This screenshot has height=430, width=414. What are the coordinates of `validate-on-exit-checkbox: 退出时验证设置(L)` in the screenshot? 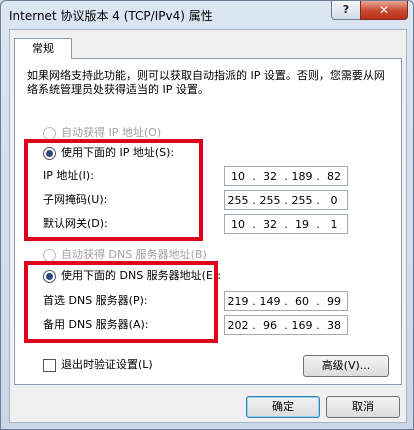 It's located at (98, 365).